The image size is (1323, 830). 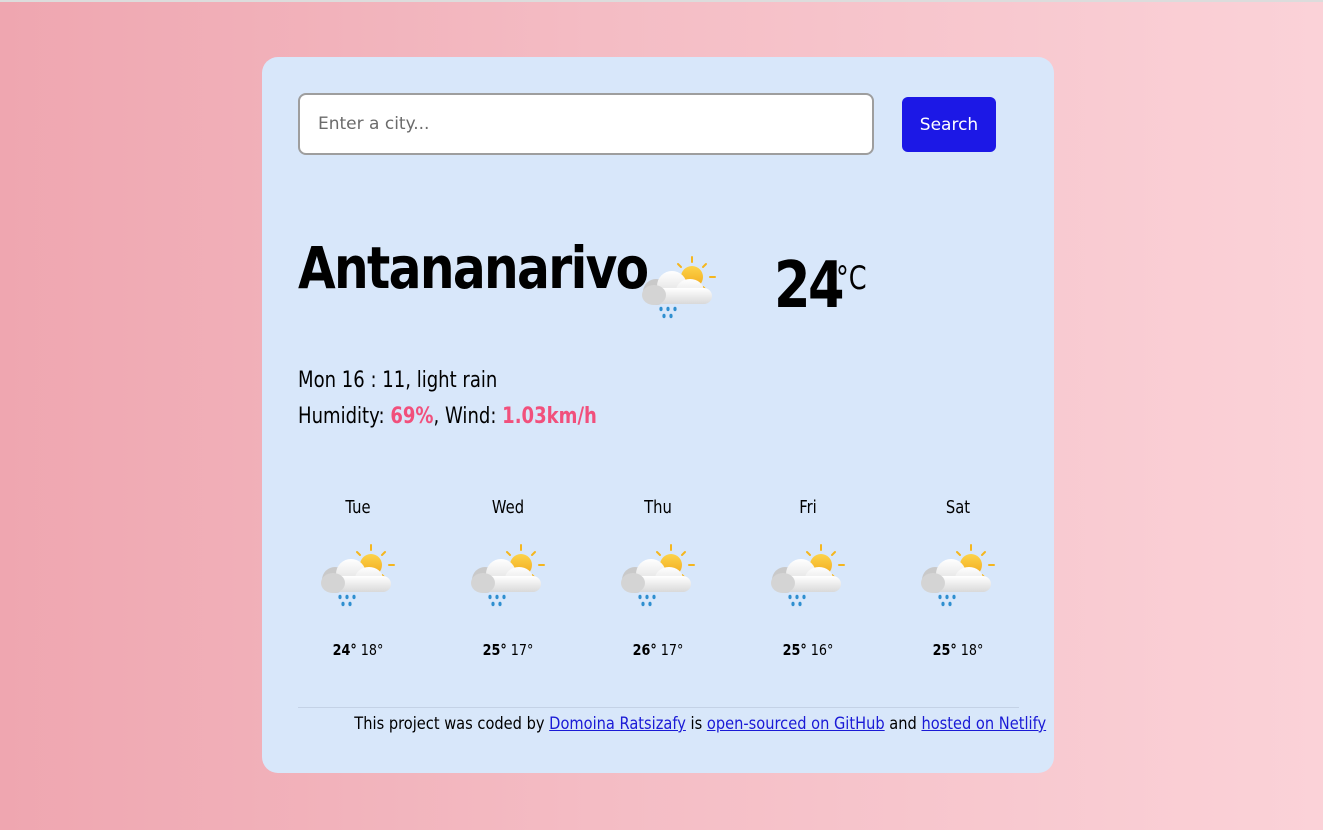 I want to click on search-input, so click(x=586, y=124).